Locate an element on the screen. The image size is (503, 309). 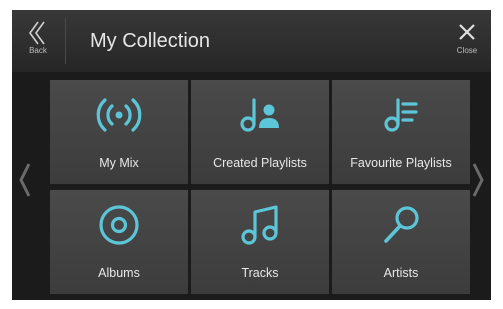
tile-my-mix: My Mix is located at coordinates (119, 132).